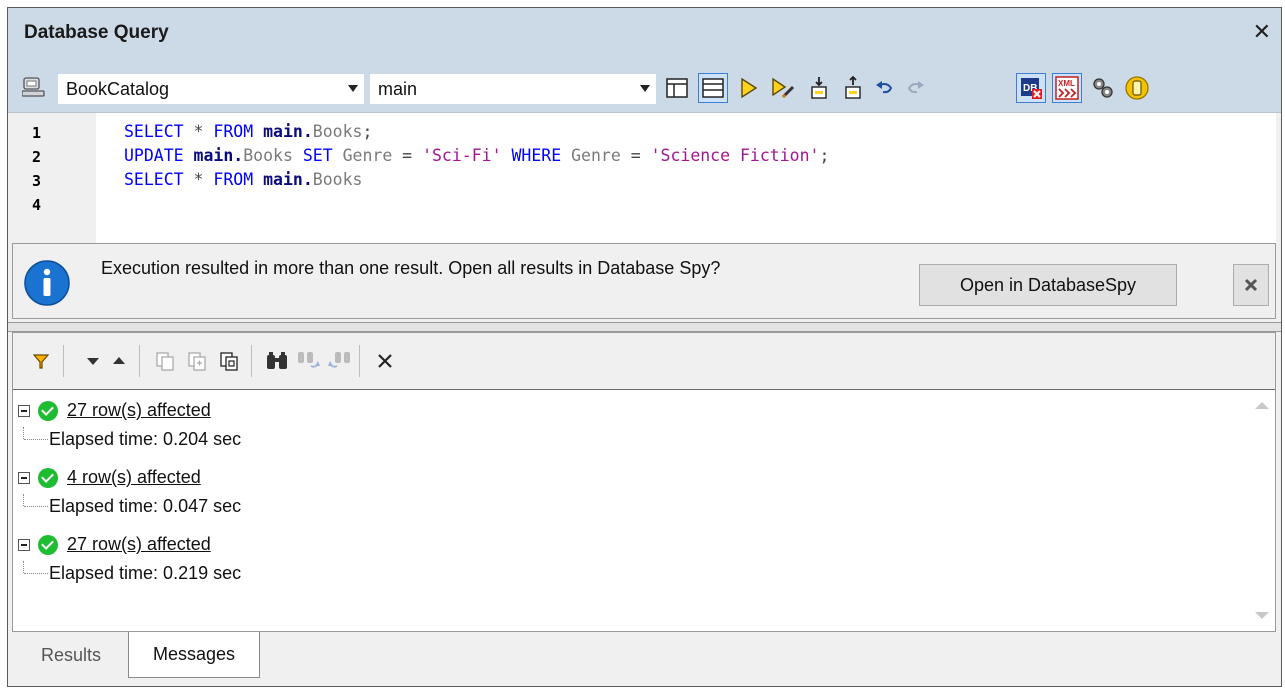 The width and height of the screenshot is (1285, 690). What do you see at coordinates (145, 506) in the screenshot?
I see `elapsed-time: Elapsed time: 0.047 sec` at bounding box center [145, 506].